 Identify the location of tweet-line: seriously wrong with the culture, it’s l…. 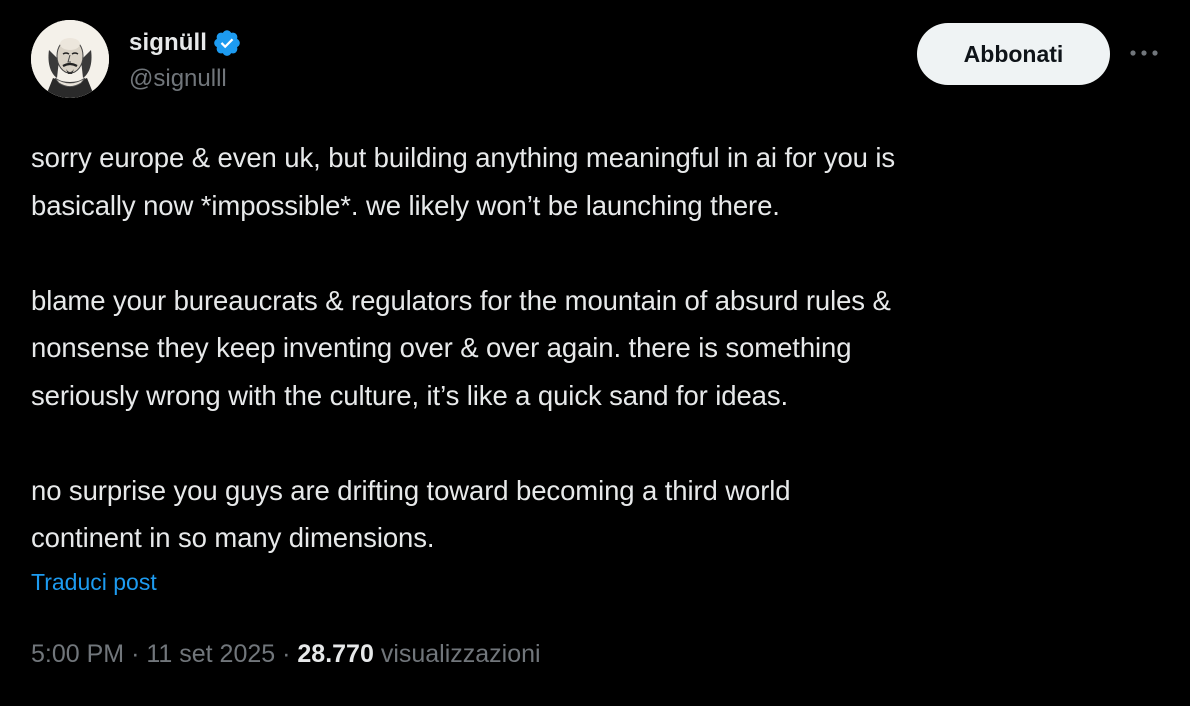
(410, 395).